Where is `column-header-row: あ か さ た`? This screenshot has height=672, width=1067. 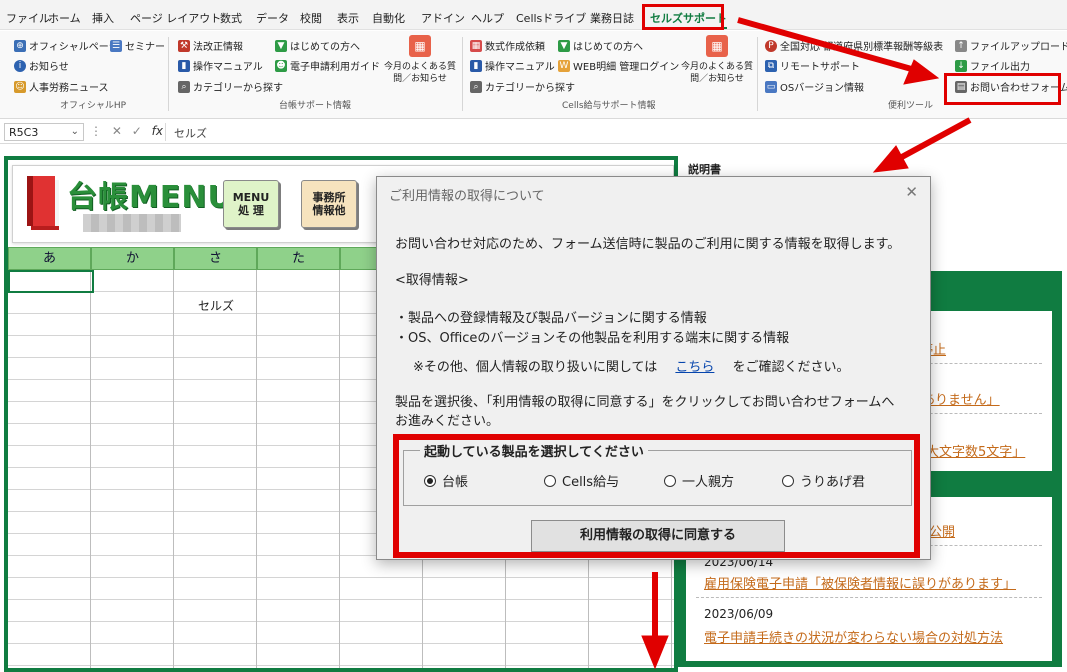
column-header-row: あ か さ た is located at coordinates (215, 258).